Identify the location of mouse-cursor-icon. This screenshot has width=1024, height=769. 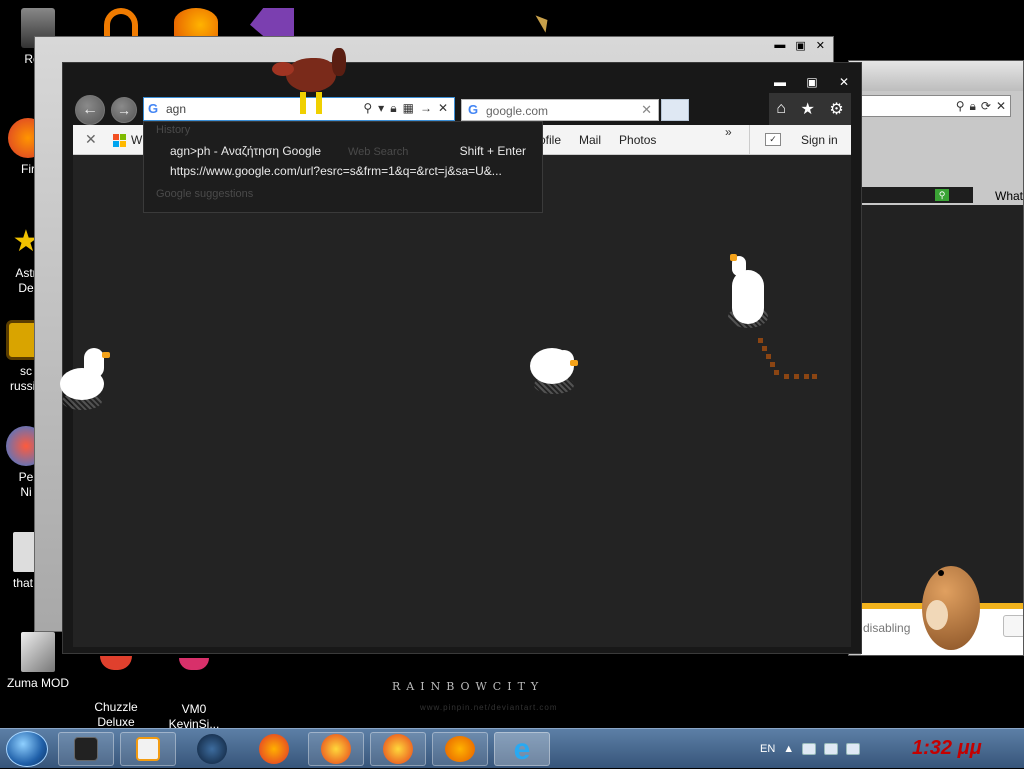
(544, 22).